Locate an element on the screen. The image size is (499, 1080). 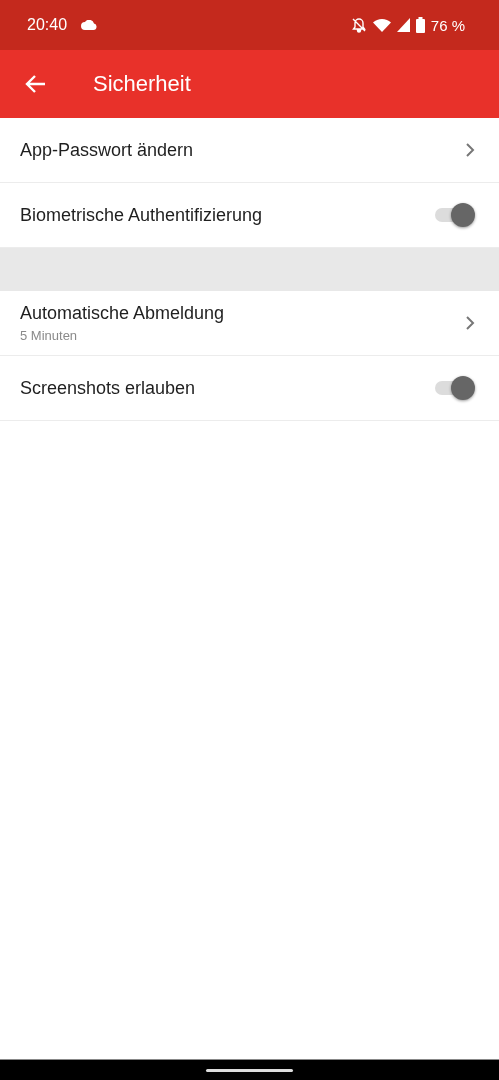
muted-bell-icon is located at coordinates (358, 25).